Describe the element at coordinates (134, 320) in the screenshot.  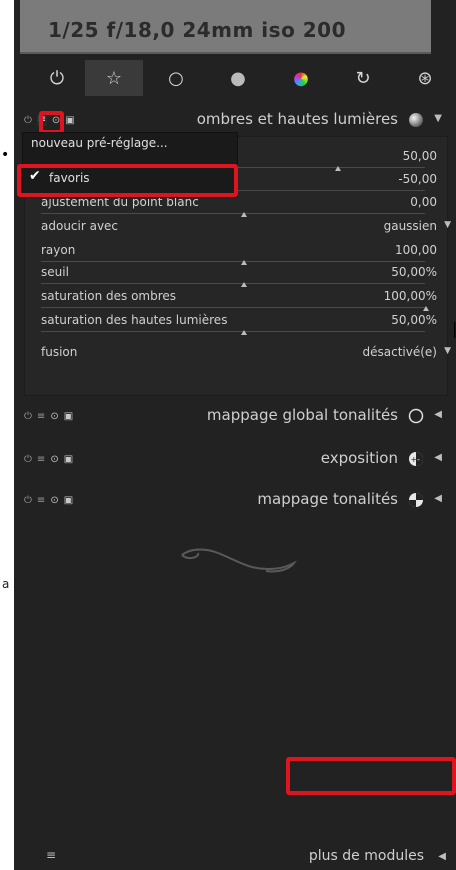
I see `param-label: saturation des hautes lumières` at that location.